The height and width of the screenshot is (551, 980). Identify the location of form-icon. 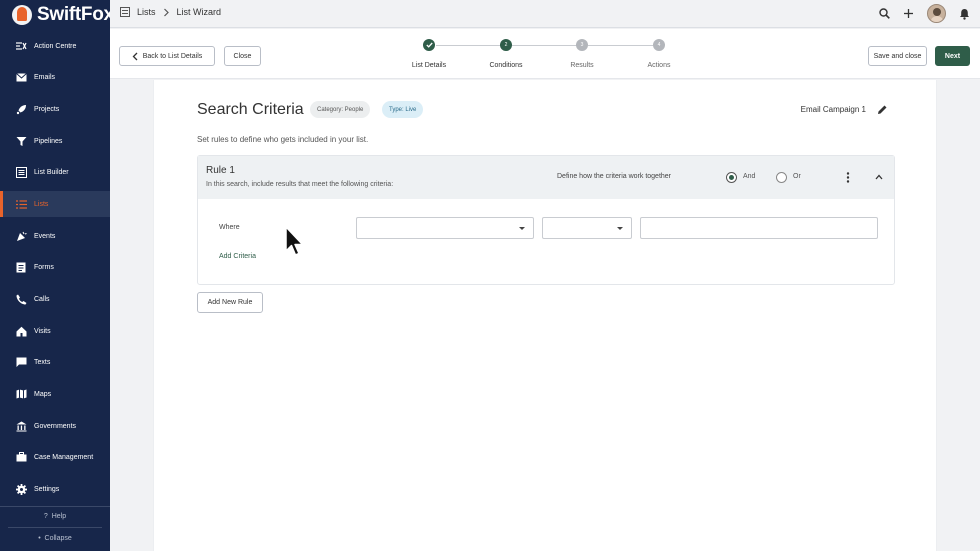
(21, 267).